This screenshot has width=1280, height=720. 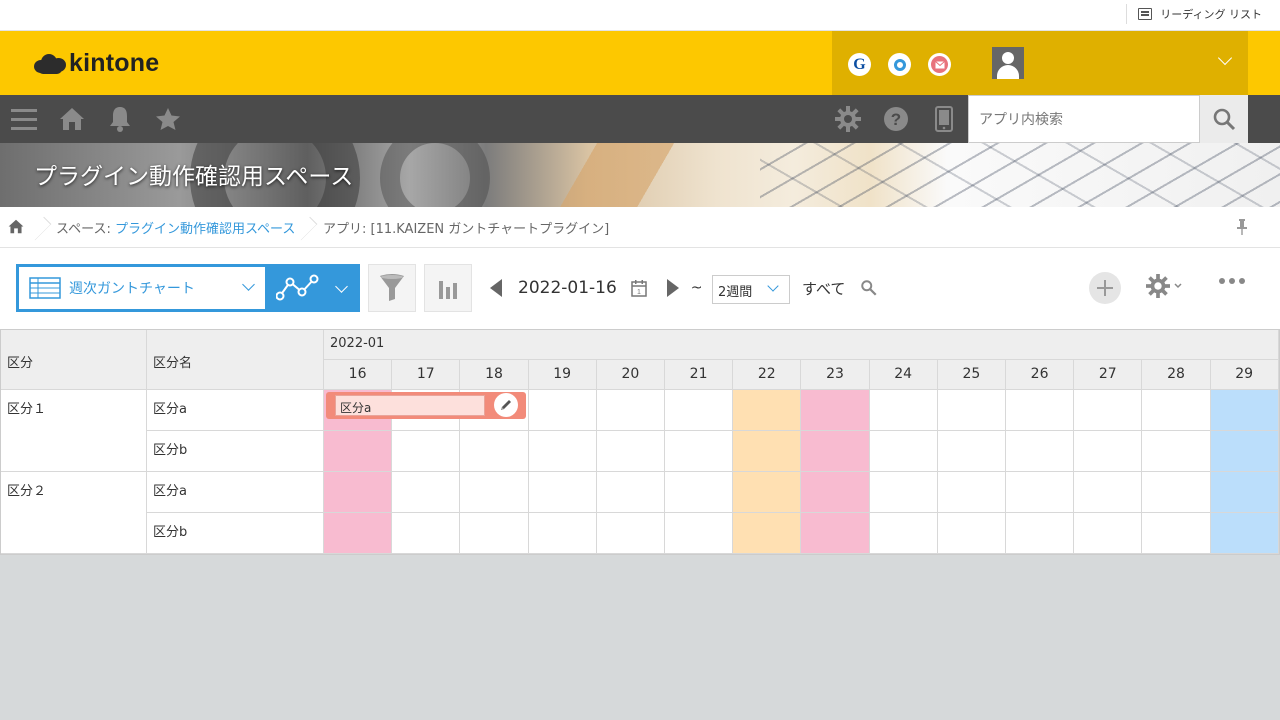 I want to click on period-select: 2週間, so click(x=751, y=289).